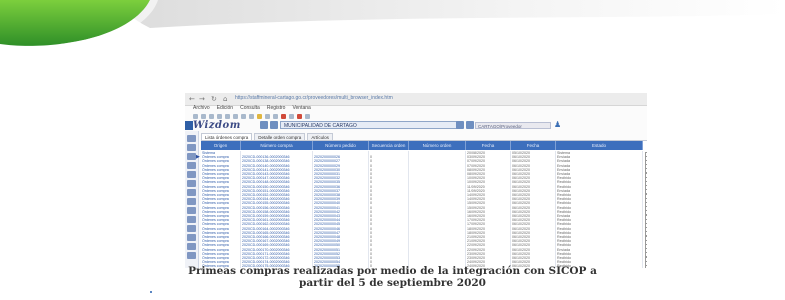 This screenshot has height=300, width=785. I want to click on menu-edicion: Edición, so click(225, 108).